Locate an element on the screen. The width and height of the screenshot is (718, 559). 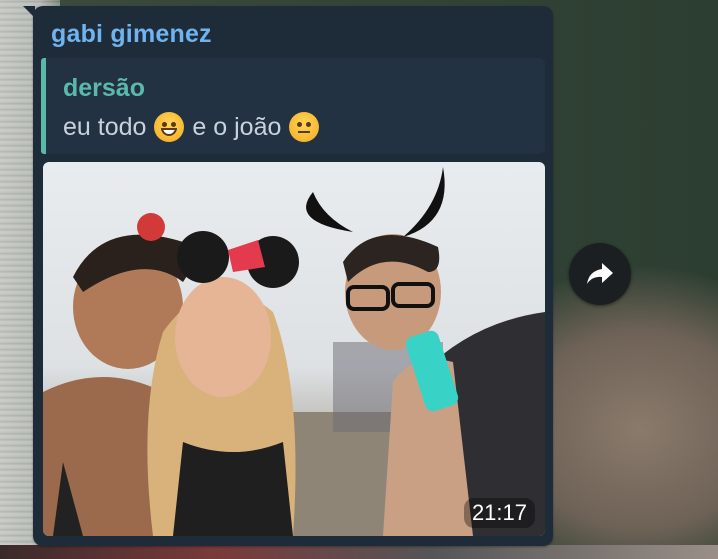
horn-right is located at coordinates (424, 202).